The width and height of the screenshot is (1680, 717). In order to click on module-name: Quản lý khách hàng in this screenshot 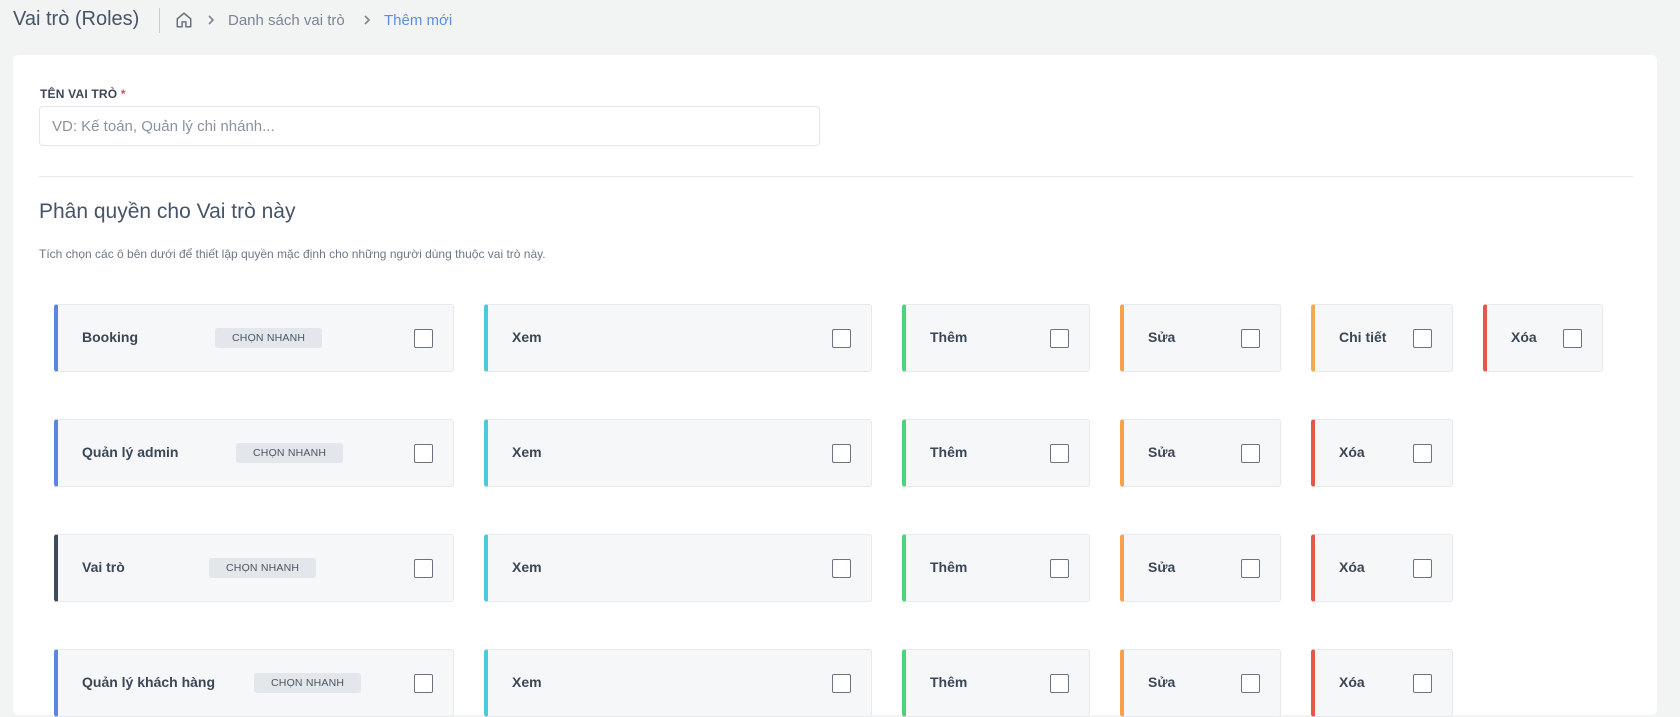, I will do `click(149, 682)`.